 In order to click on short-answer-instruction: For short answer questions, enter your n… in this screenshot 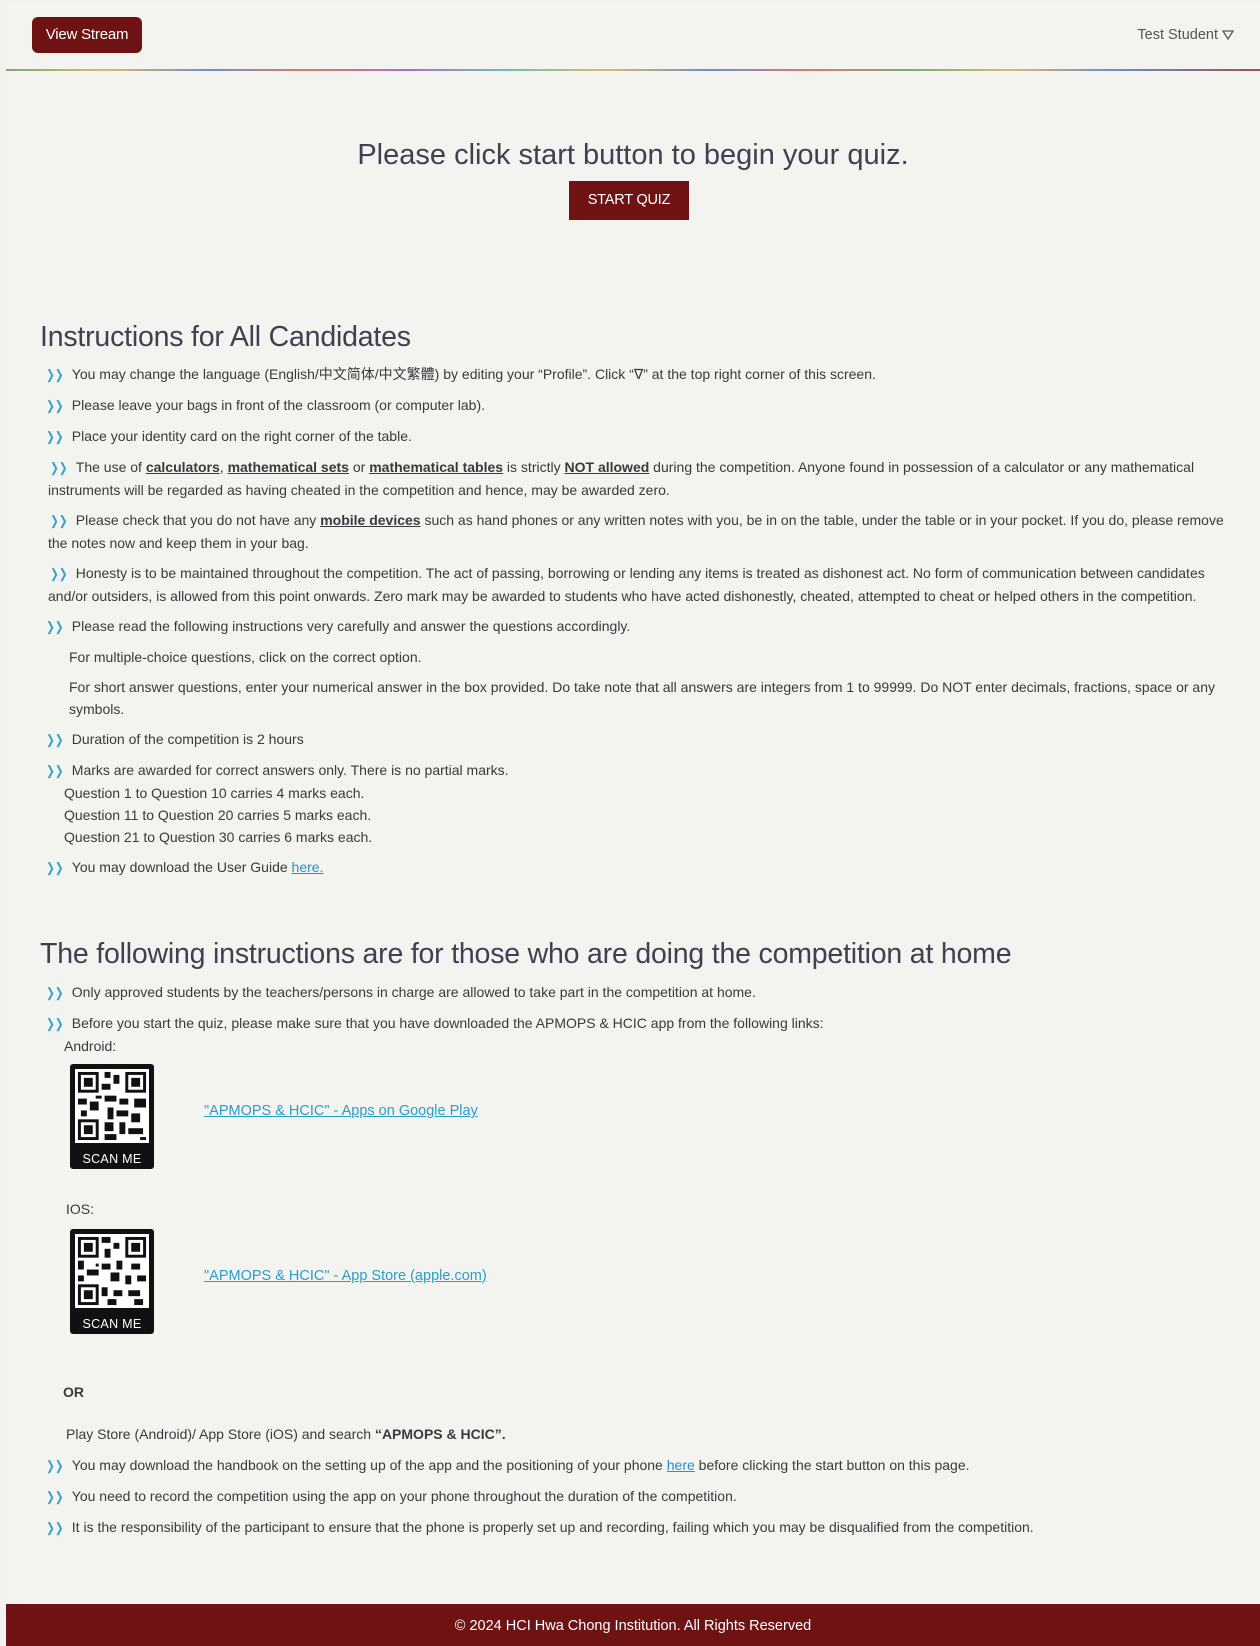, I will do `click(642, 698)`.